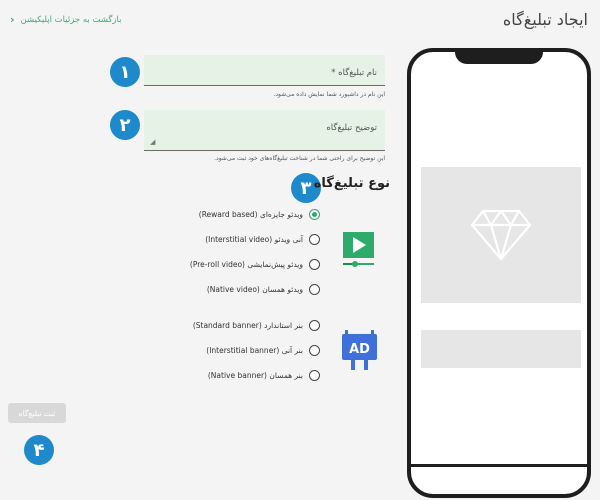 The height and width of the screenshot is (500, 600). What do you see at coordinates (250, 214) in the screenshot?
I see `option-label: ویدئو جایزه‌ای (Reward based)` at bounding box center [250, 214].